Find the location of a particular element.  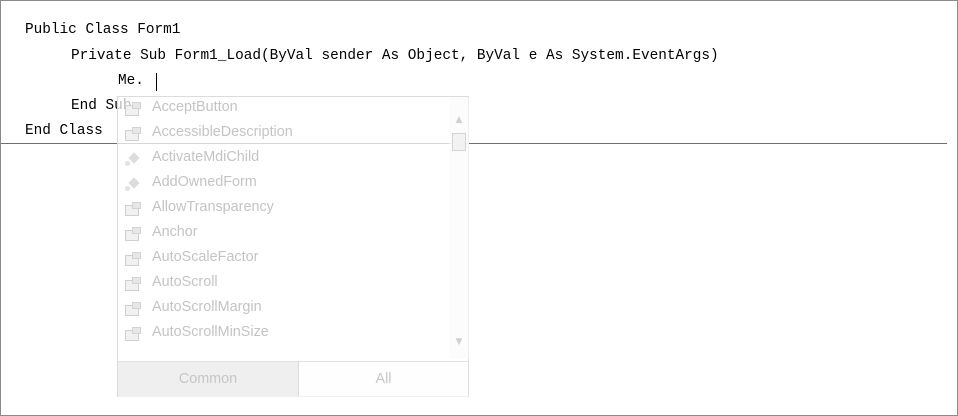

code-line-end-class: End Class is located at coordinates (64, 131).